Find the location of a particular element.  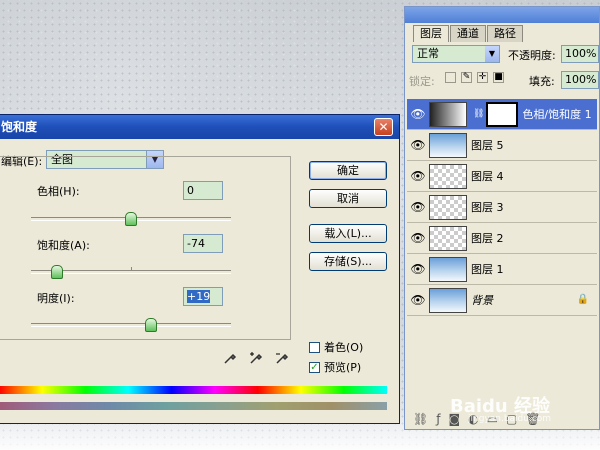

blend-mode-select: 正常 ▼ is located at coordinates (456, 54).